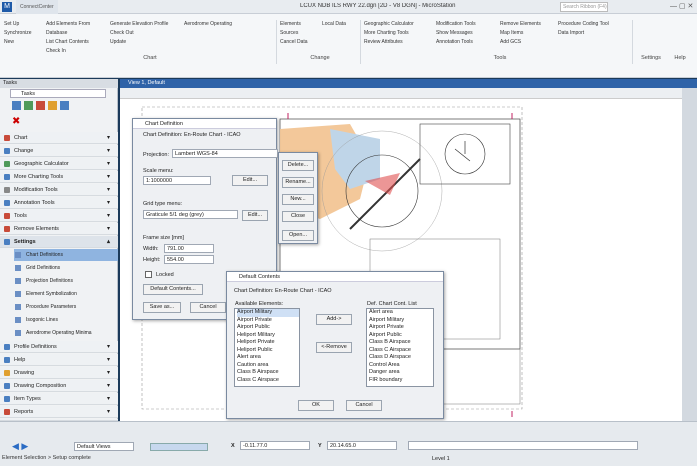 The width and height of the screenshot is (697, 466). I want to click on x-label: X, so click(233, 446).